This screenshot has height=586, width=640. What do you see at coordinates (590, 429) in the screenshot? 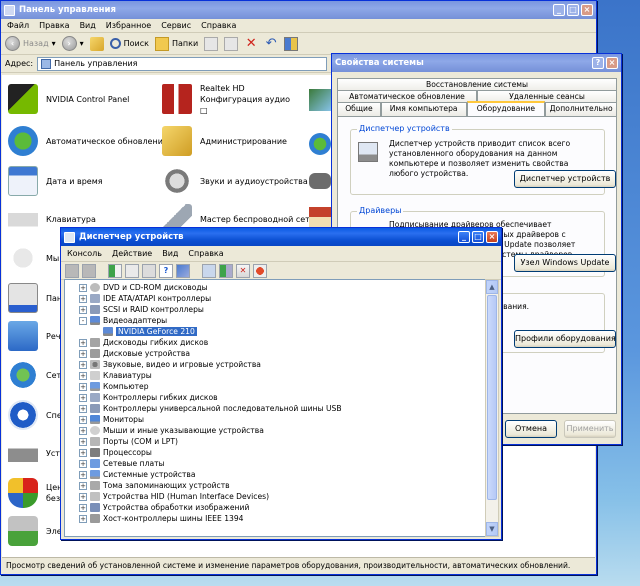
I see `apply-button: Применить` at bounding box center [590, 429].